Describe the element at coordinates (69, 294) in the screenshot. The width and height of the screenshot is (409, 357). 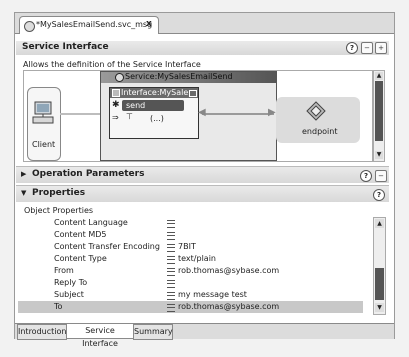
I see `property-name: Subject` at that location.